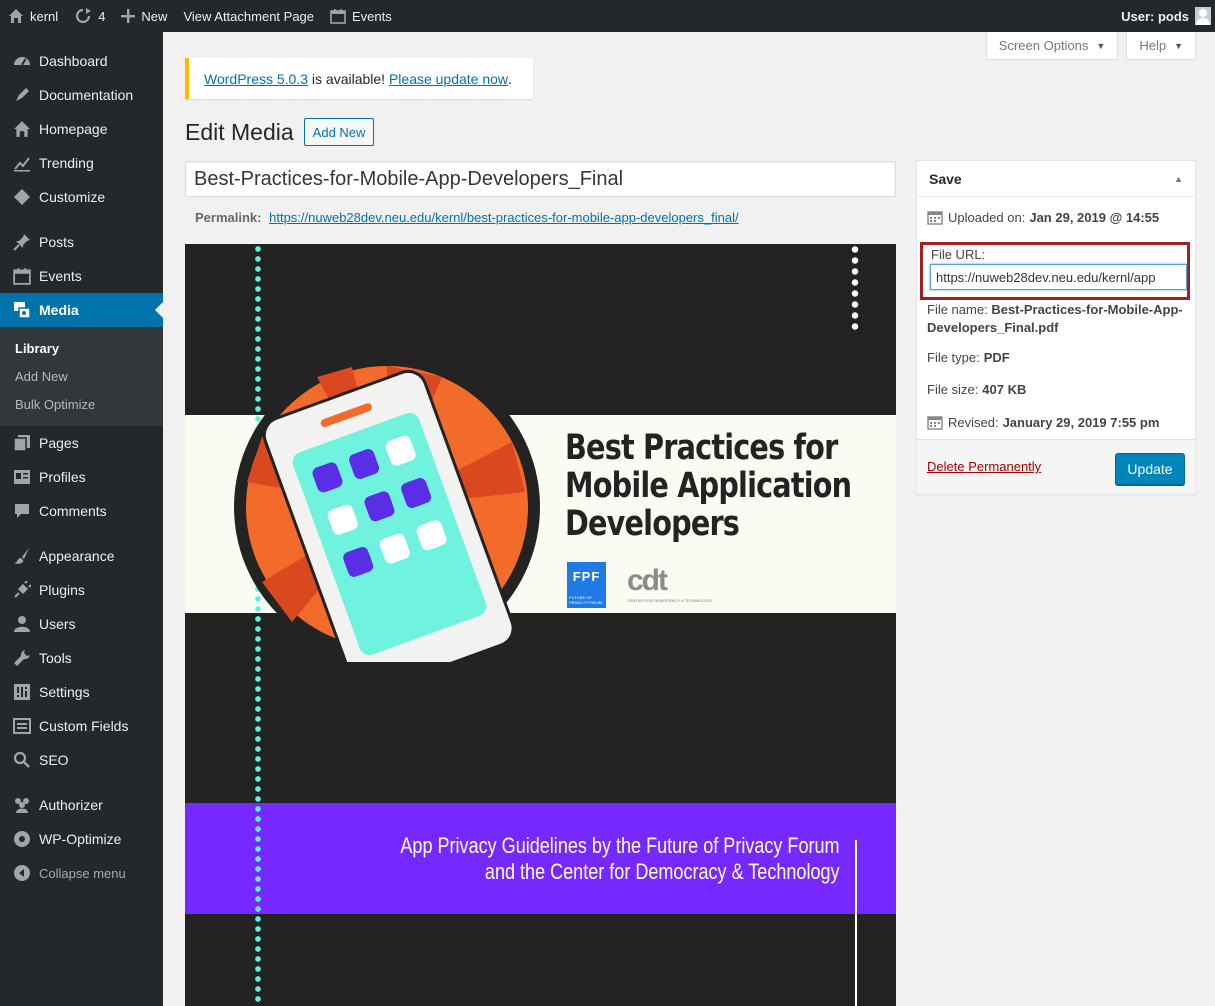 The width and height of the screenshot is (1215, 1006). I want to click on file-size-value: 407 KB, so click(1004, 389).